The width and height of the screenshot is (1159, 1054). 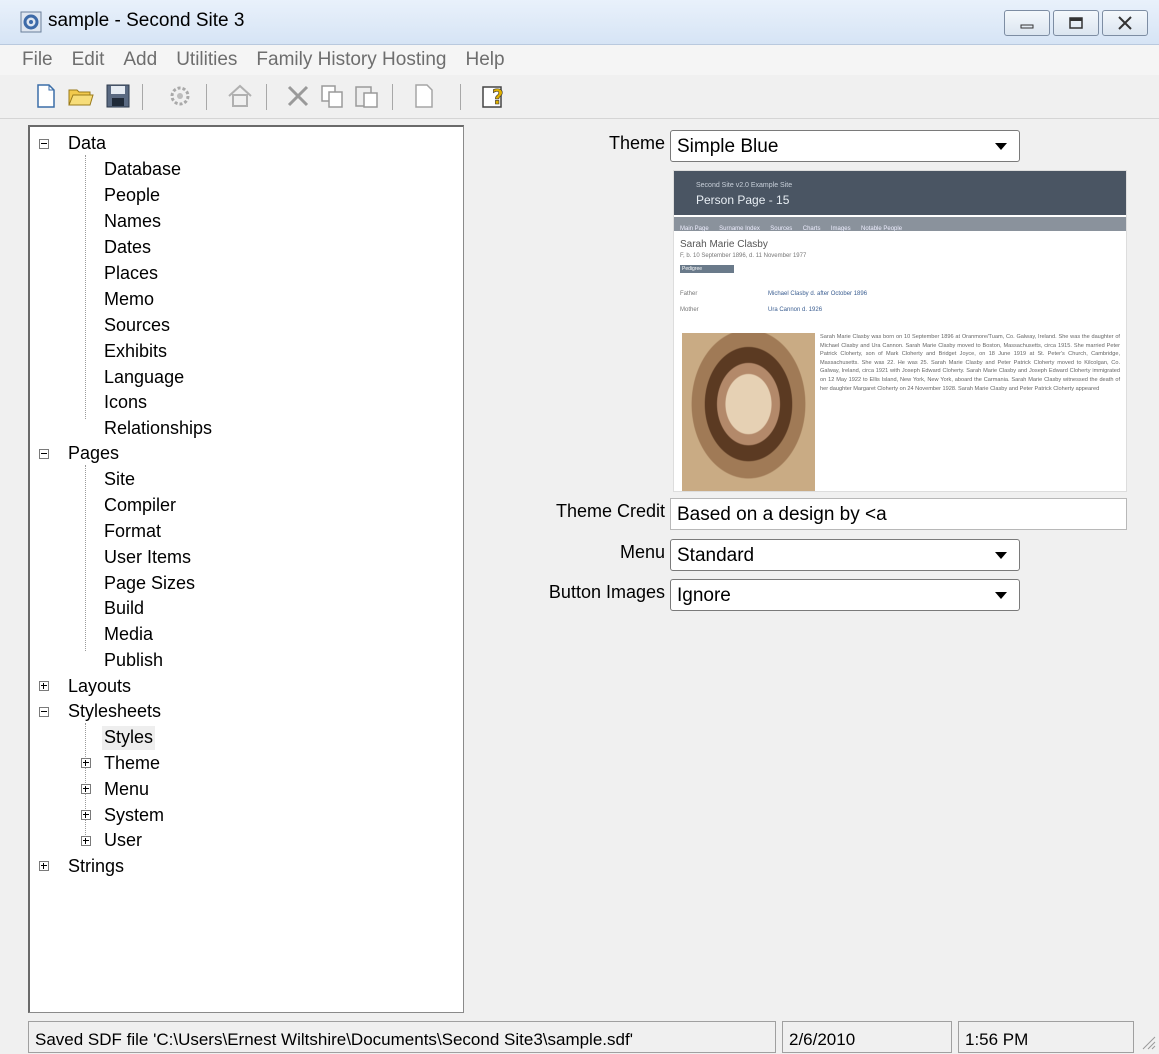 I want to click on toolbar: ?, so click(x=579, y=97).